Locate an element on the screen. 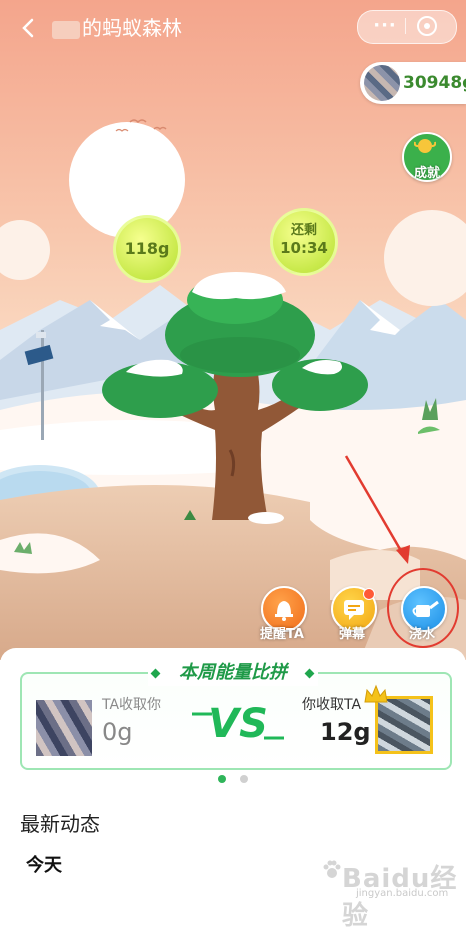  my-avatar is located at coordinates (404, 725).